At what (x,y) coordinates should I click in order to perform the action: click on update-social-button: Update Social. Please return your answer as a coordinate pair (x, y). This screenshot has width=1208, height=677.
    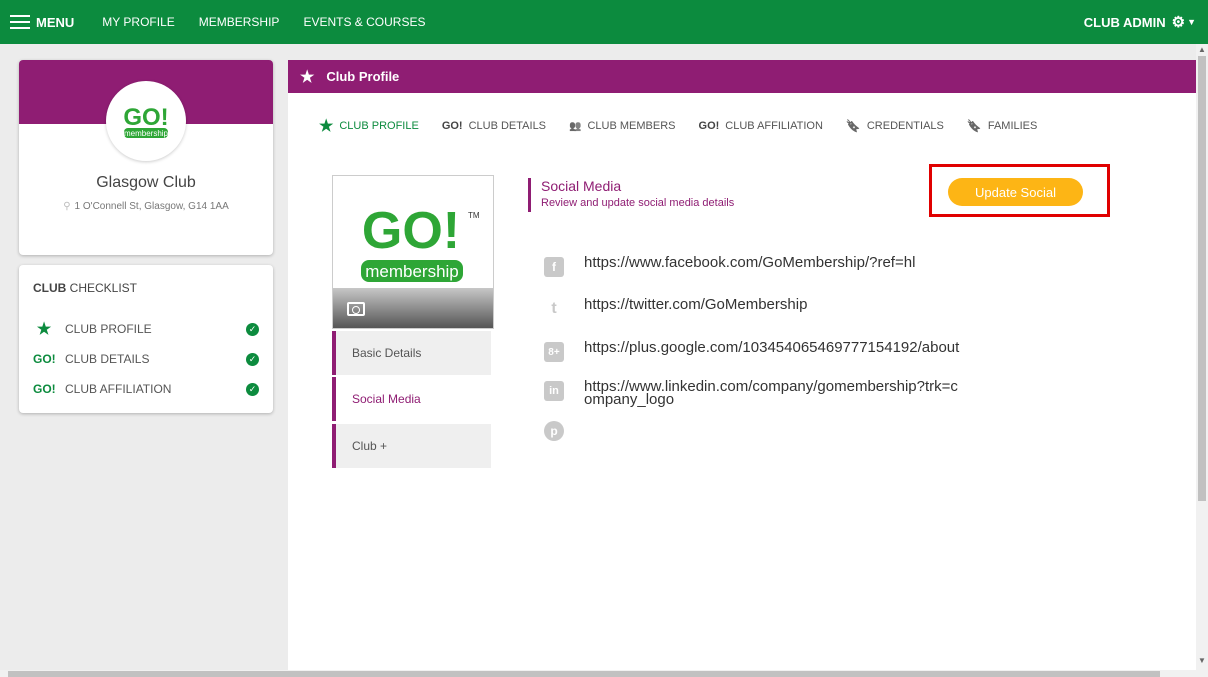
    Looking at the image, I should click on (1015, 192).